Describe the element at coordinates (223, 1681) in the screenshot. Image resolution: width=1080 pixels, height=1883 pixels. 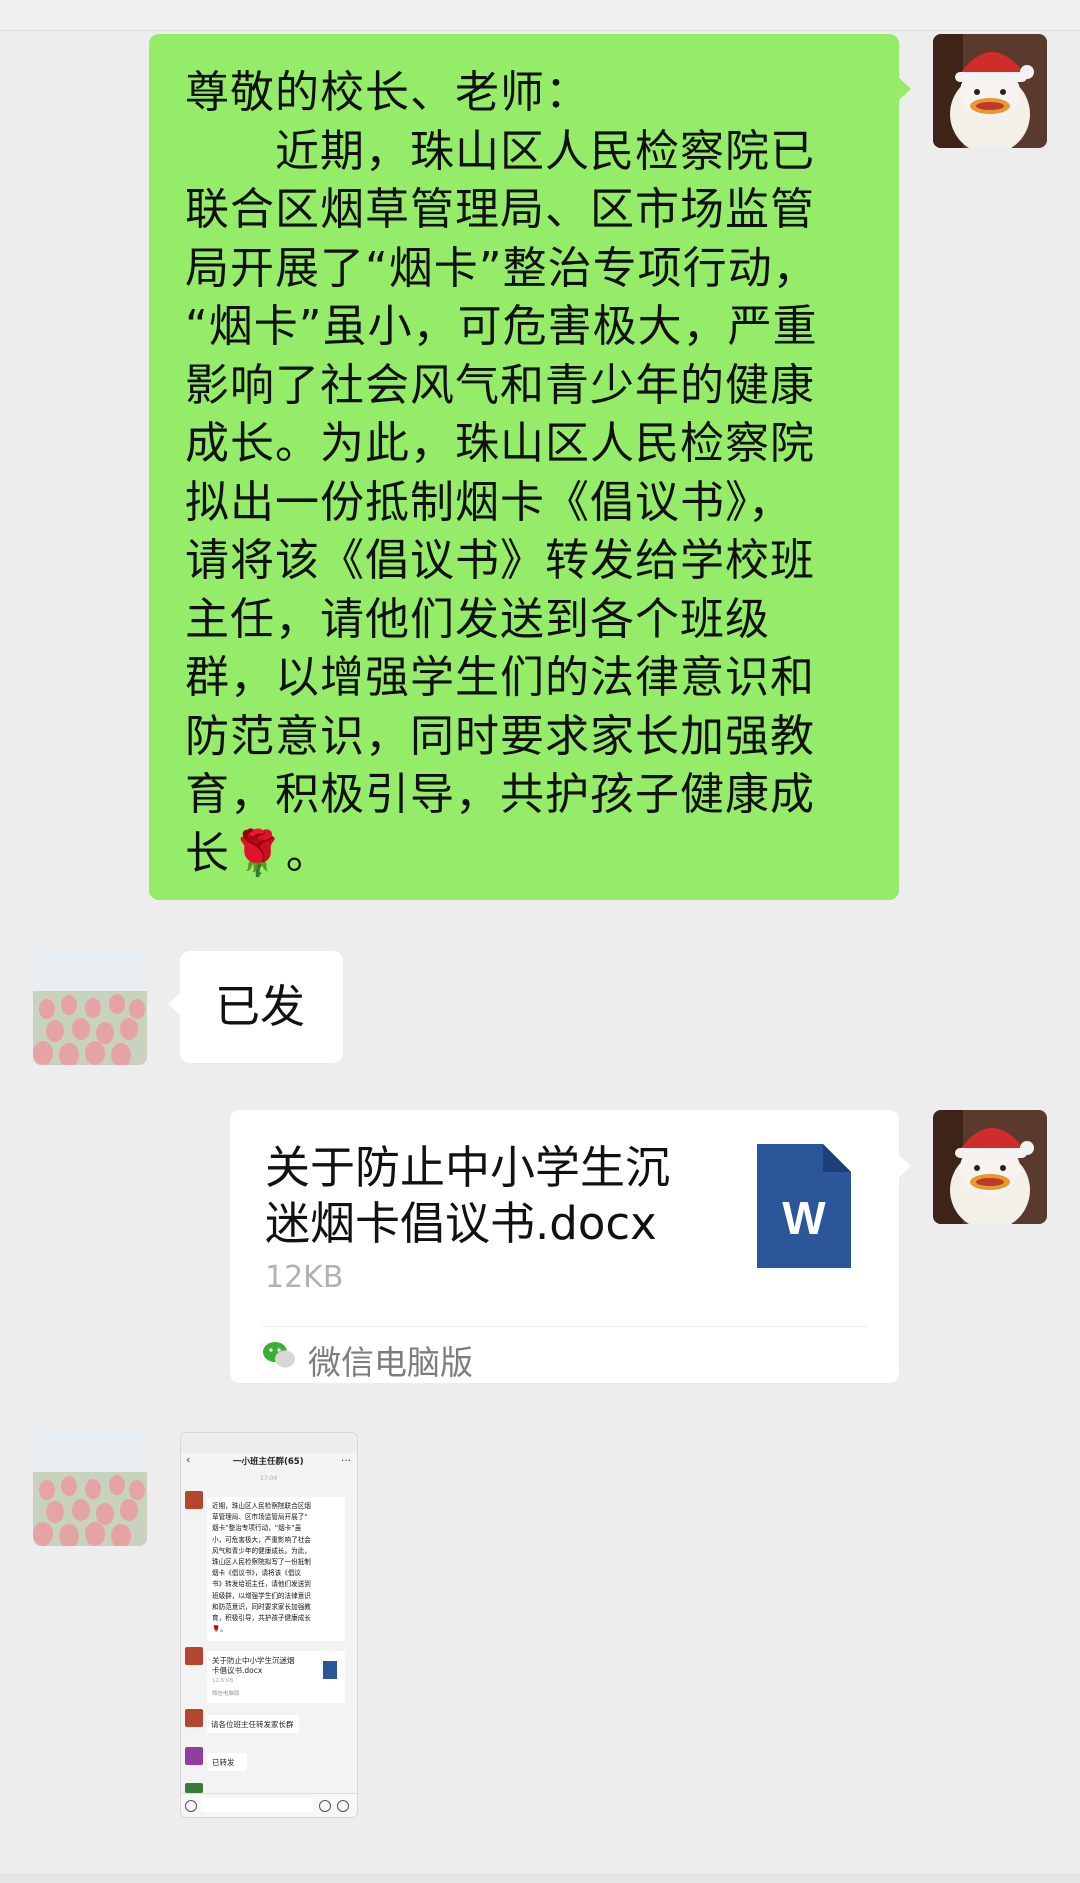
I see `thumb-file-size: 12.6 KB` at that location.